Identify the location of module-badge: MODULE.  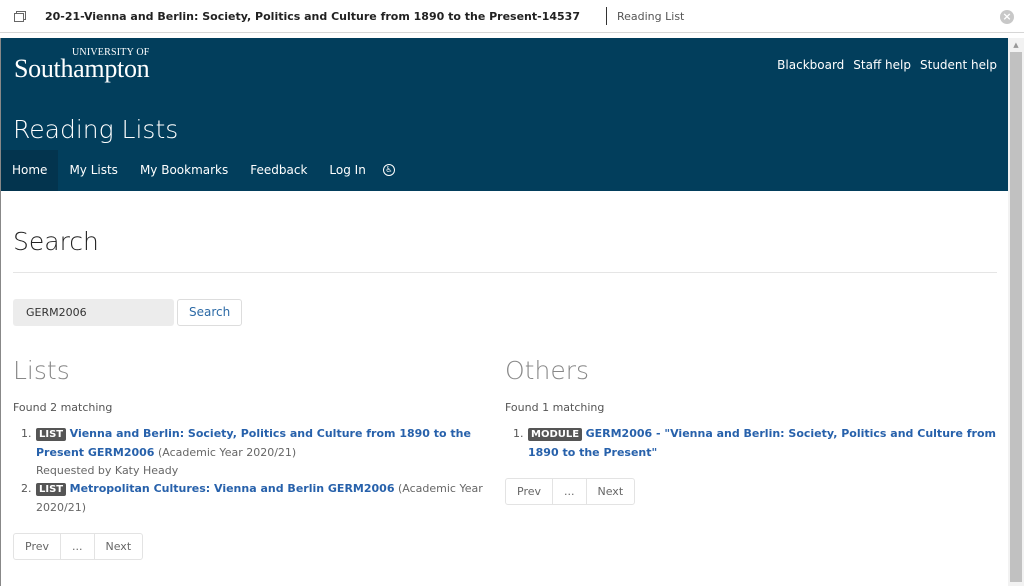
(555, 434).